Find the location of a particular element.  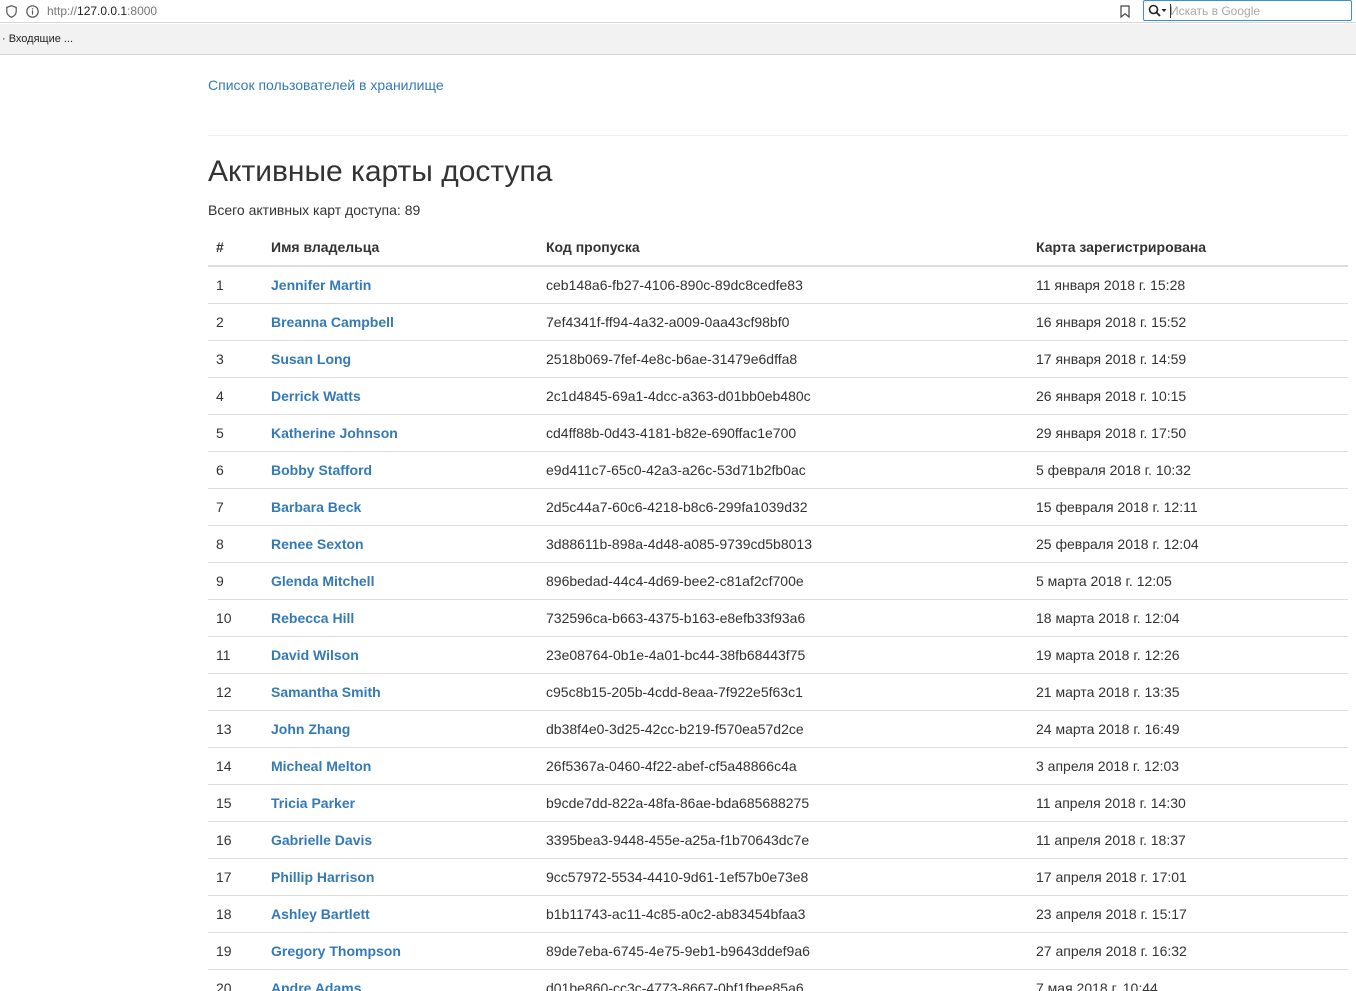

owner-link: Renee Sexton is located at coordinates (317, 544).